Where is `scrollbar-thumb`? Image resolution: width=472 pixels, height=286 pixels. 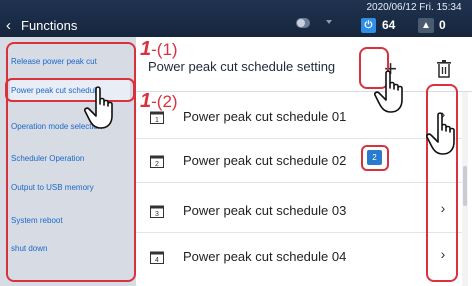
scrollbar-thumb is located at coordinates (465, 186).